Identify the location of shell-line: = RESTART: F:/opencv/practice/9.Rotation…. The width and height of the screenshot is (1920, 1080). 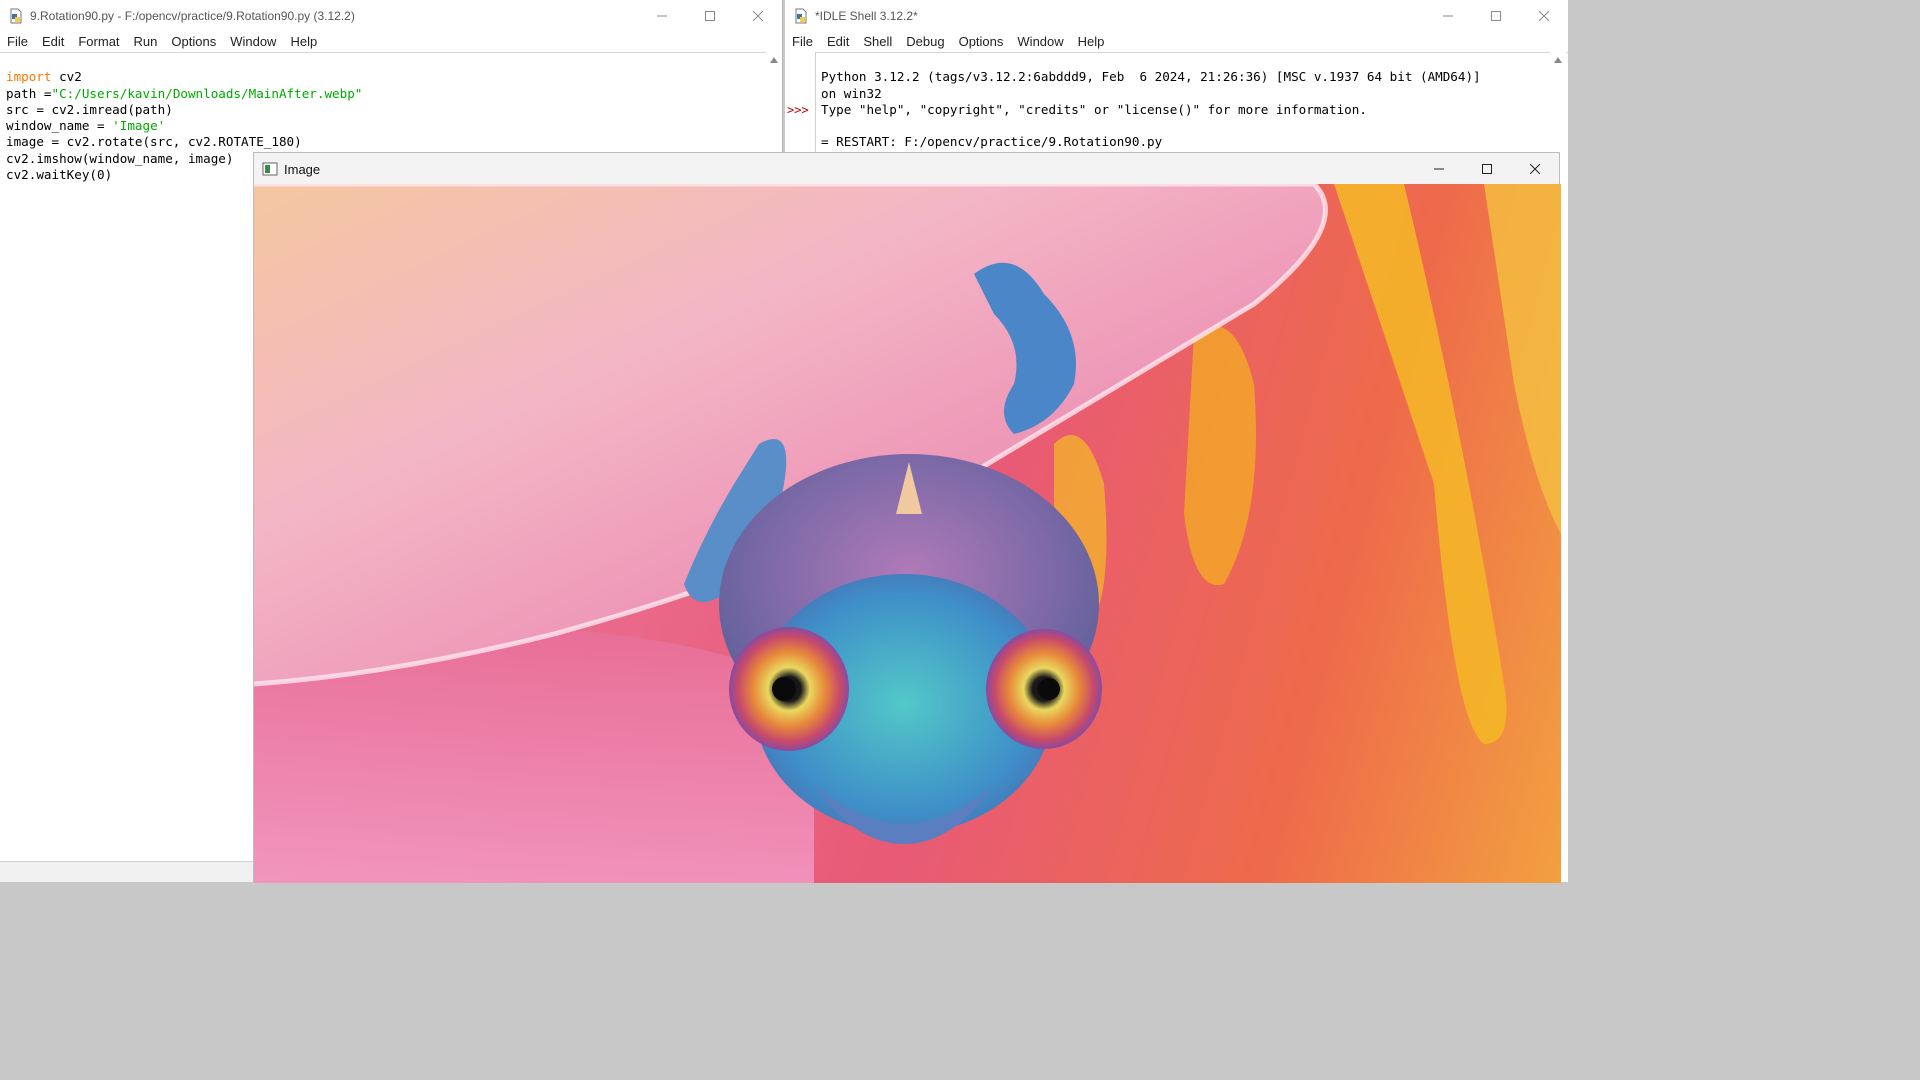
(992, 142).